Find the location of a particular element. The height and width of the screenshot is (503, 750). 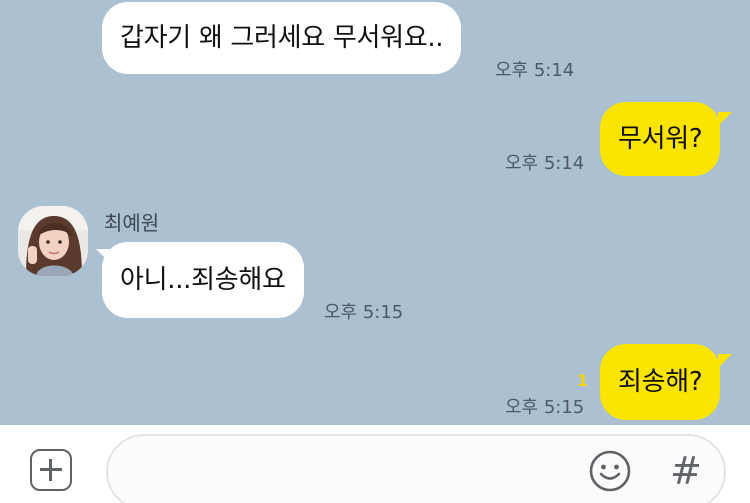

message-text: 아니...죄송해요 is located at coordinates (203, 280).